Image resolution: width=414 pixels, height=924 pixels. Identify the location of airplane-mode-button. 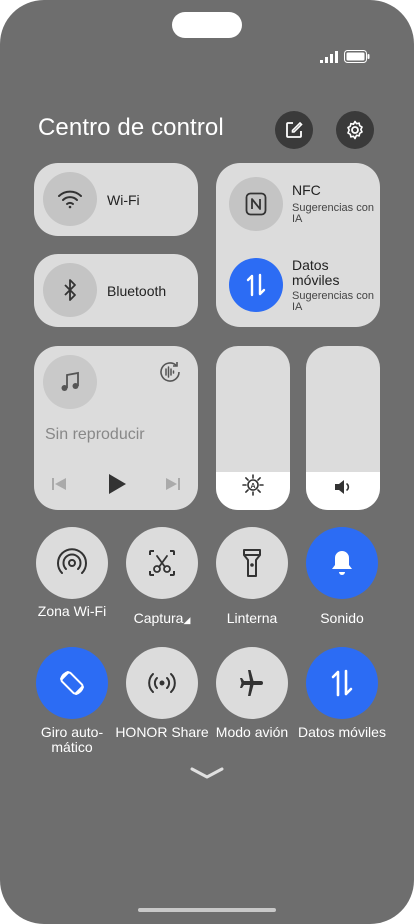
(252, 683).